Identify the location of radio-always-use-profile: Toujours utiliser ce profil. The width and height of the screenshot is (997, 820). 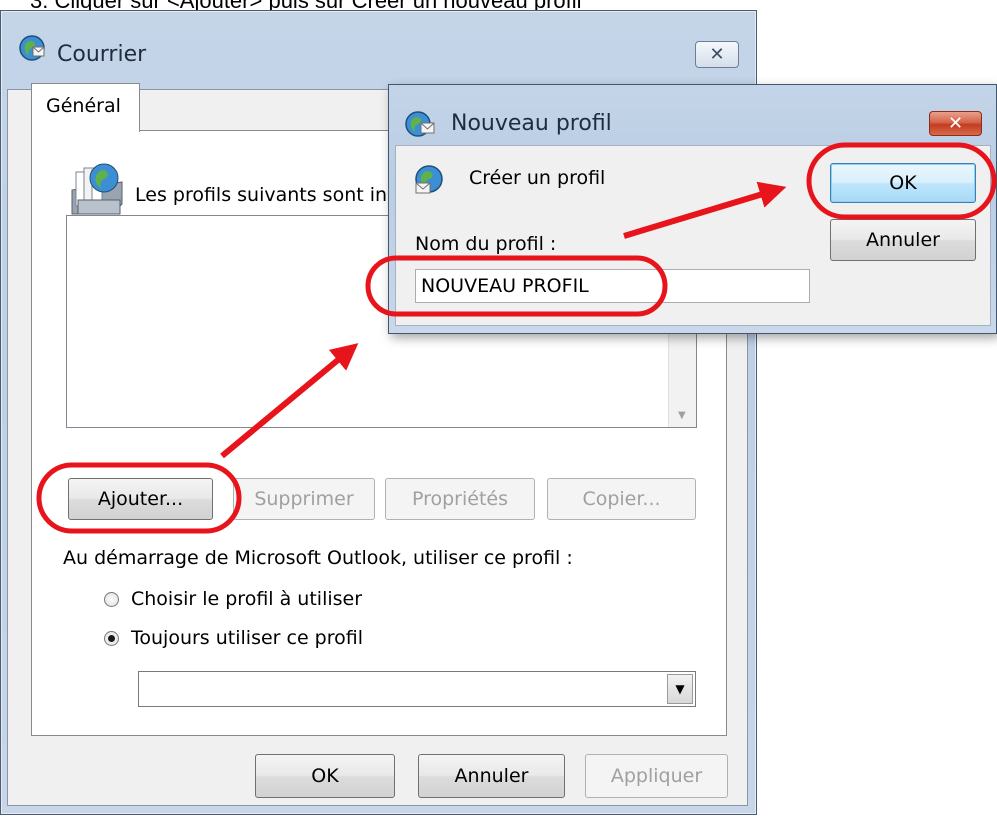
(233, 638).